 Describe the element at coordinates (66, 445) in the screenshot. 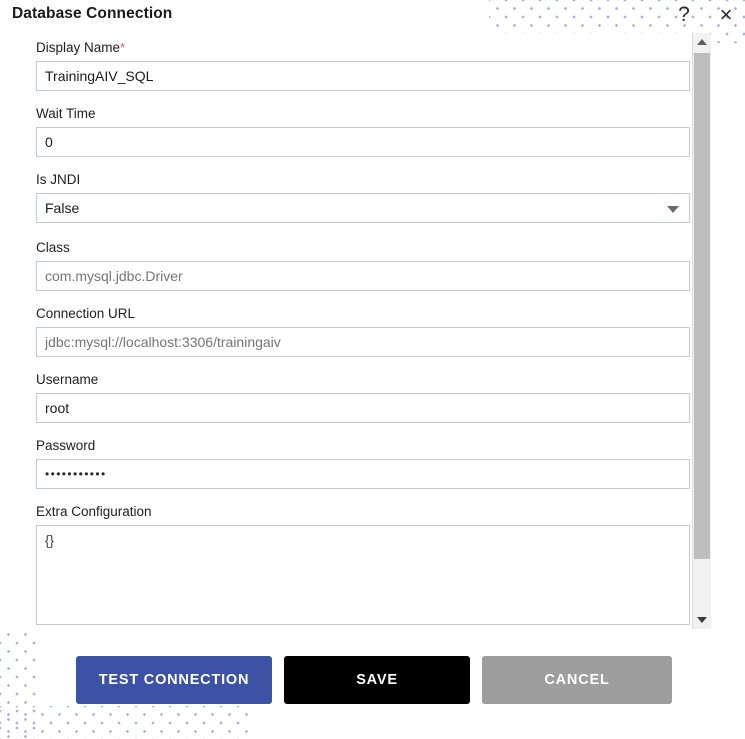

I see `label-text: Password` at that location.